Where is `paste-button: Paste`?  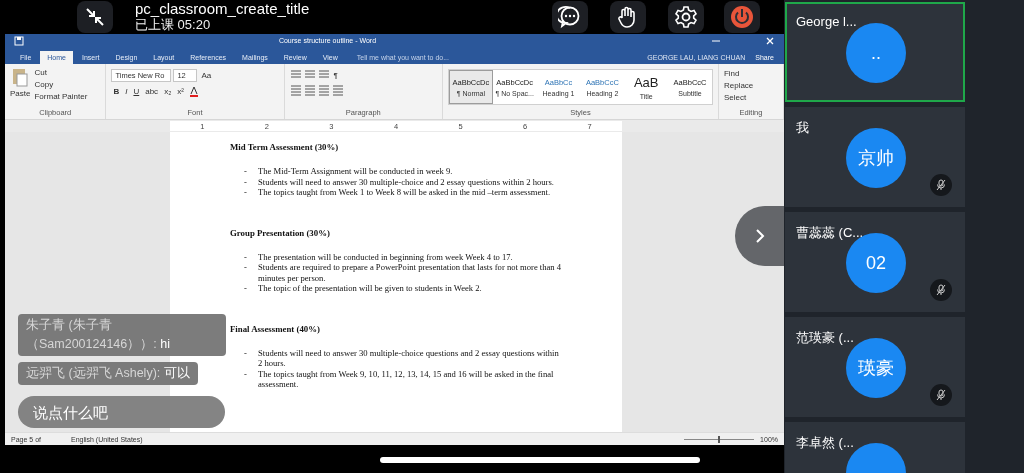
paste-button: Paste is located at coordinates (20, 93).